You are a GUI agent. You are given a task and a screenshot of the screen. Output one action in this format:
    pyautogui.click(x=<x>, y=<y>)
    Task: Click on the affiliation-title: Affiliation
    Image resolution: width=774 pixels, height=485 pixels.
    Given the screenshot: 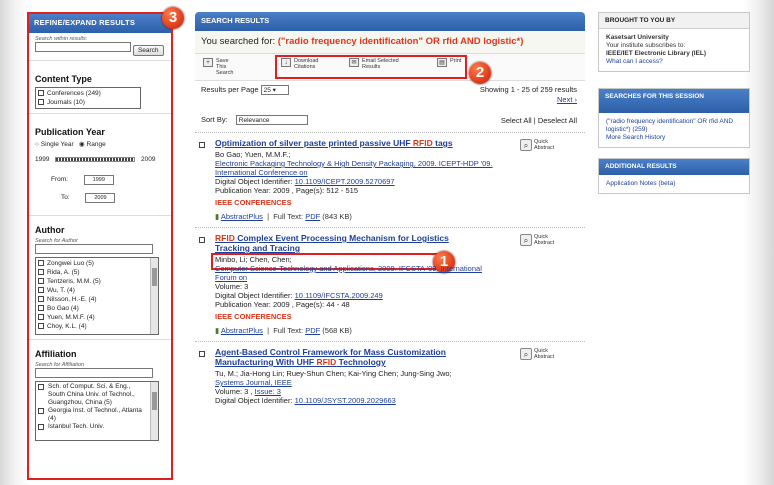 What is the action you would take?
    pyautogui.click(x=56, y=354)
    